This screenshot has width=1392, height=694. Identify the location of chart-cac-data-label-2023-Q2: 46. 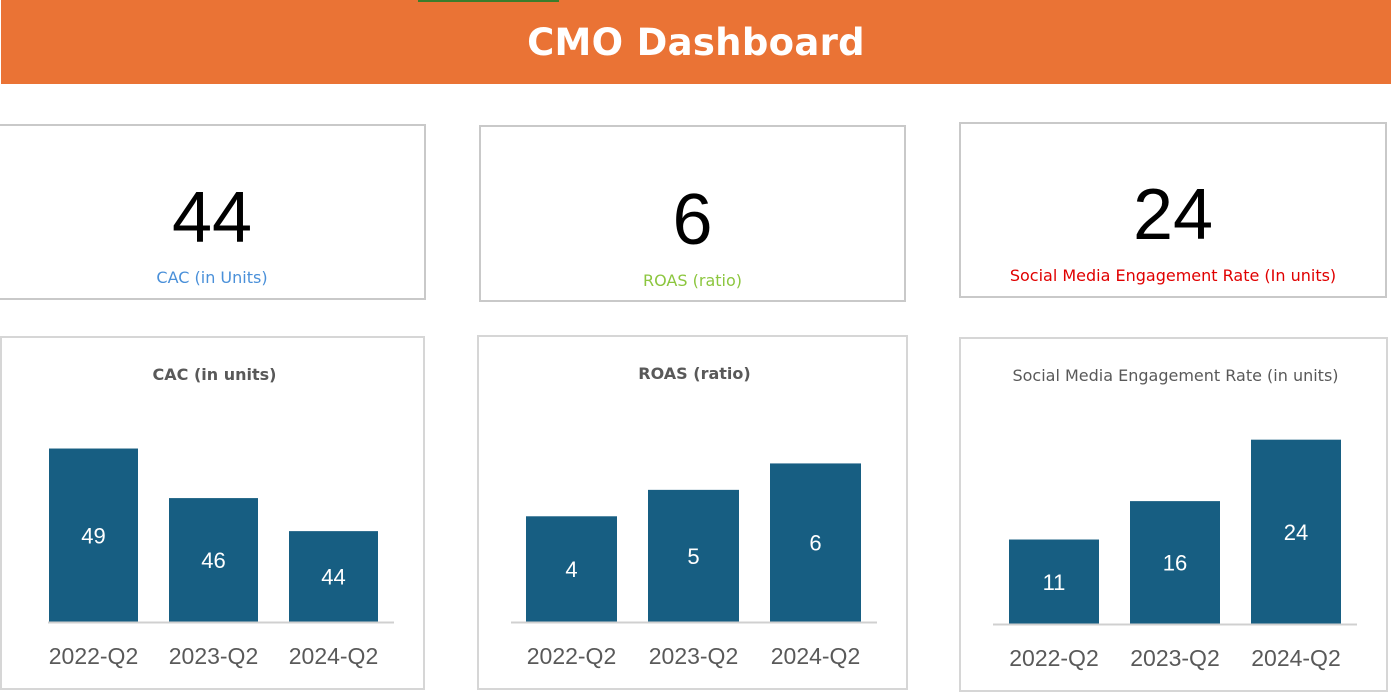
(213, 560).